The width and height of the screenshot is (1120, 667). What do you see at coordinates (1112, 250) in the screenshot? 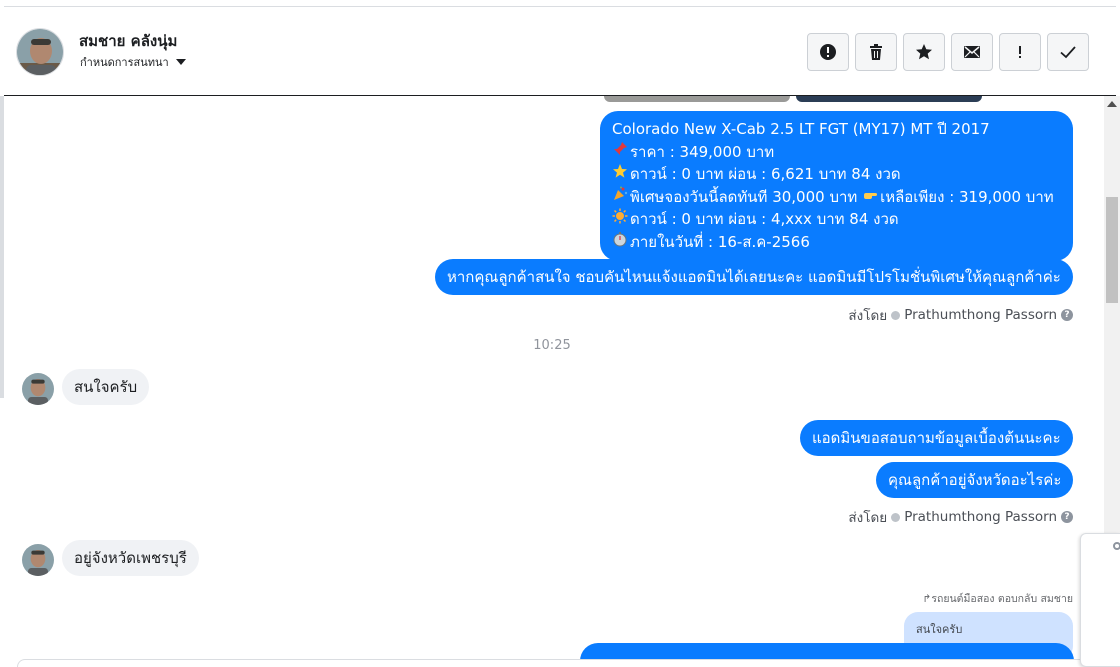
I see `scrollbar-thumb` at bounding box center [1112, 250].